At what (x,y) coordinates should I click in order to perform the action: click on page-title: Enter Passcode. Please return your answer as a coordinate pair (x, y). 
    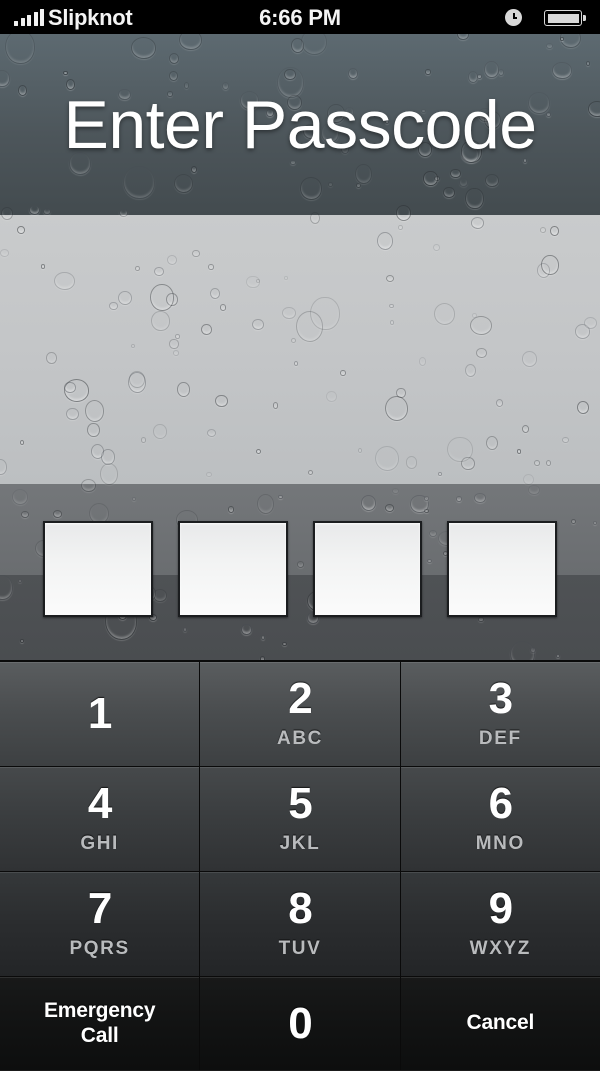
    Looking at the image, I should click on (300, 125).